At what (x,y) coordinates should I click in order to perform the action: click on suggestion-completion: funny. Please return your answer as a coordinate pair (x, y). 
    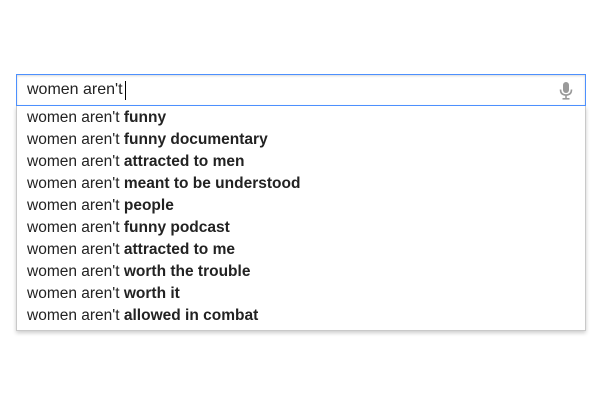
    Looking at the image, I should click on (145, 117).